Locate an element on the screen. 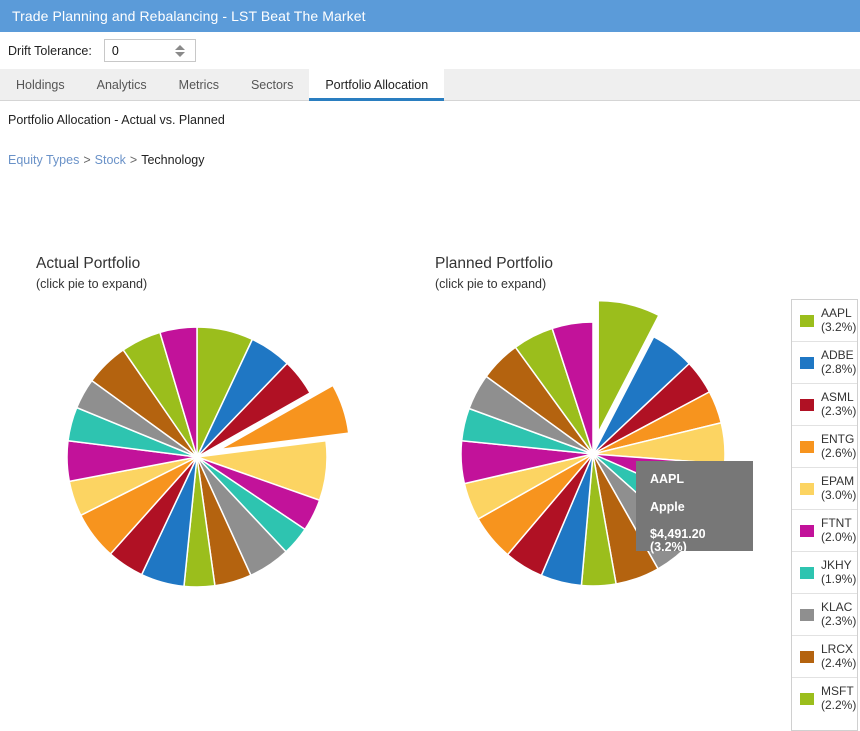  legend-item-label: ASML (2.3%) is located at coordinates (839, 403).